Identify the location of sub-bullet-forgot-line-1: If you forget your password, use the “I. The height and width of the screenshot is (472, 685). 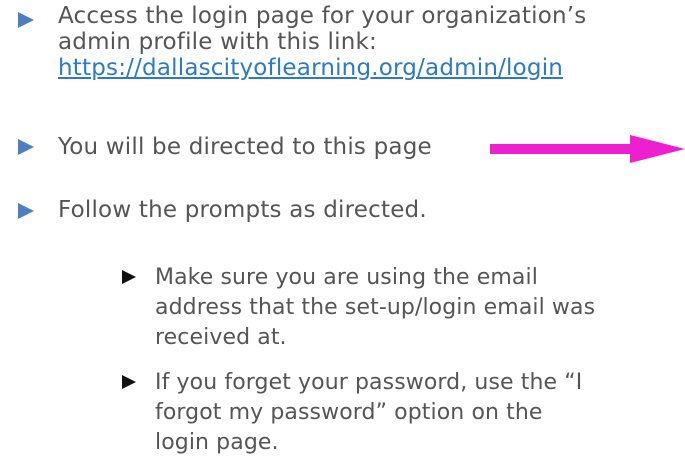
(369, 382).